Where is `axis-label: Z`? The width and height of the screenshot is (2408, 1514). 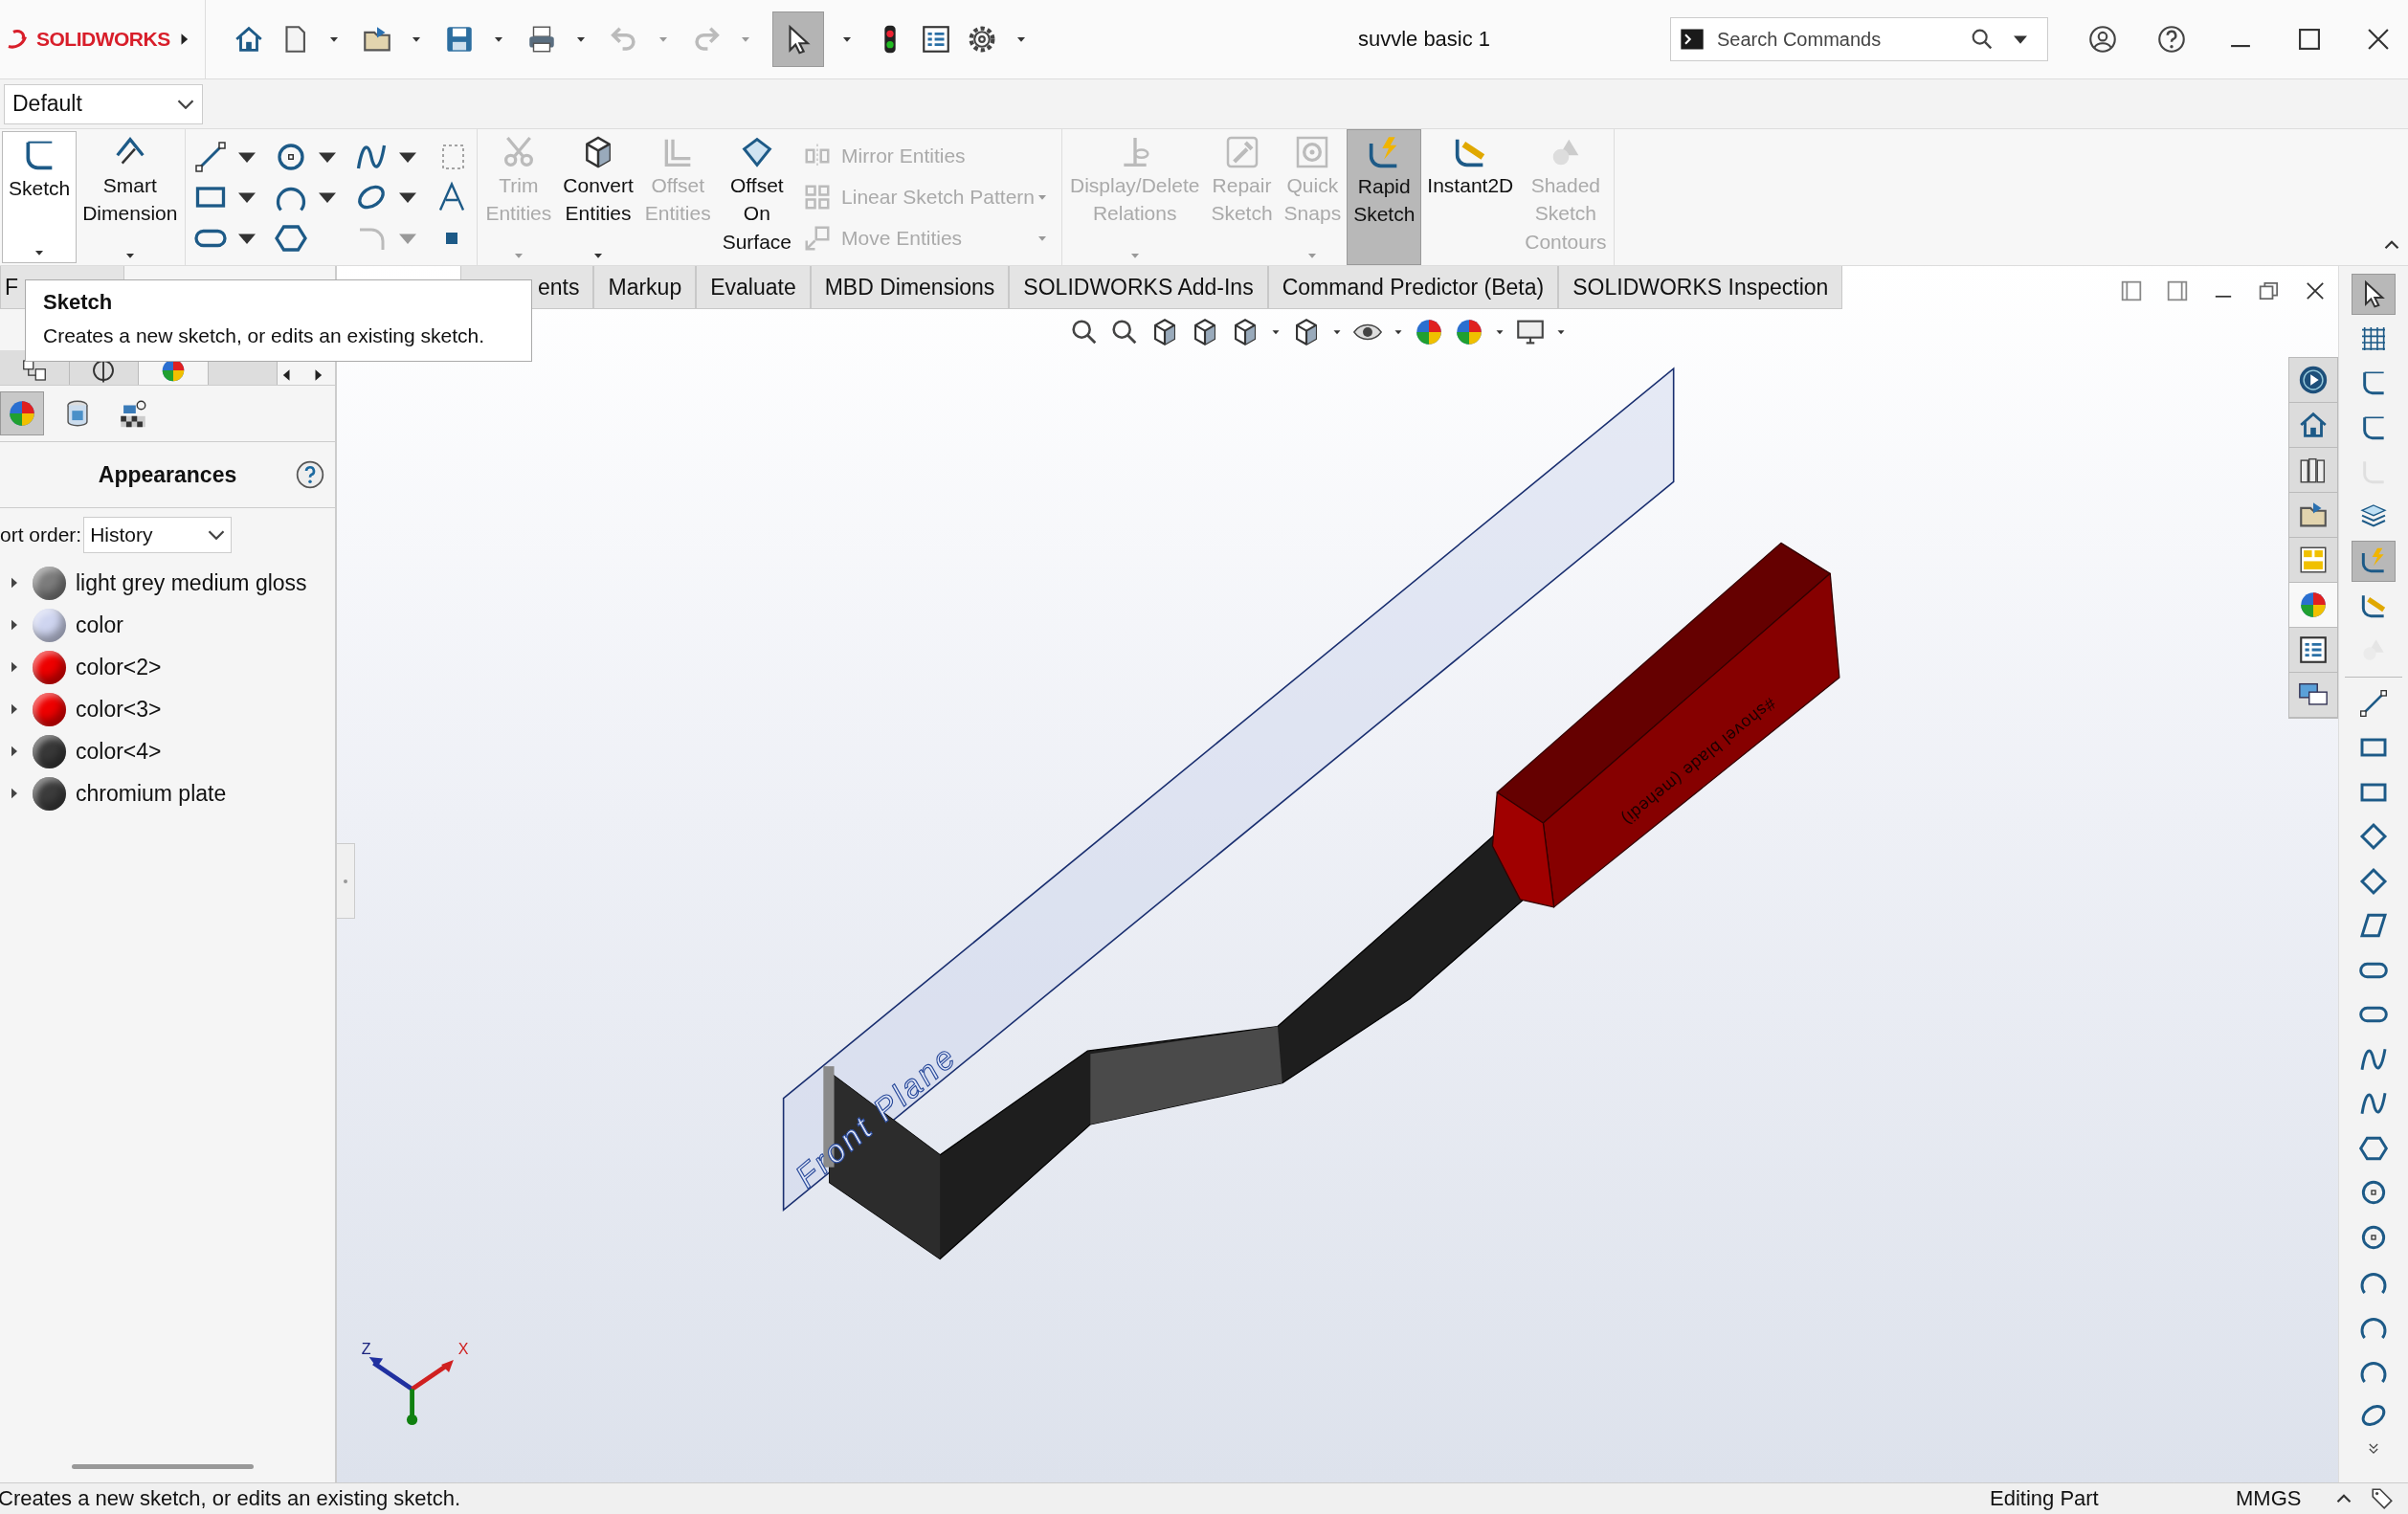 axis-label: Z is located at coordinates (366, 1348).